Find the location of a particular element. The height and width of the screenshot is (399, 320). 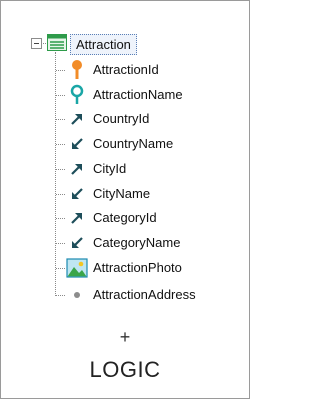

tree-item-attractionaddress: AttractionAddress is located at coordinates (156, 295).